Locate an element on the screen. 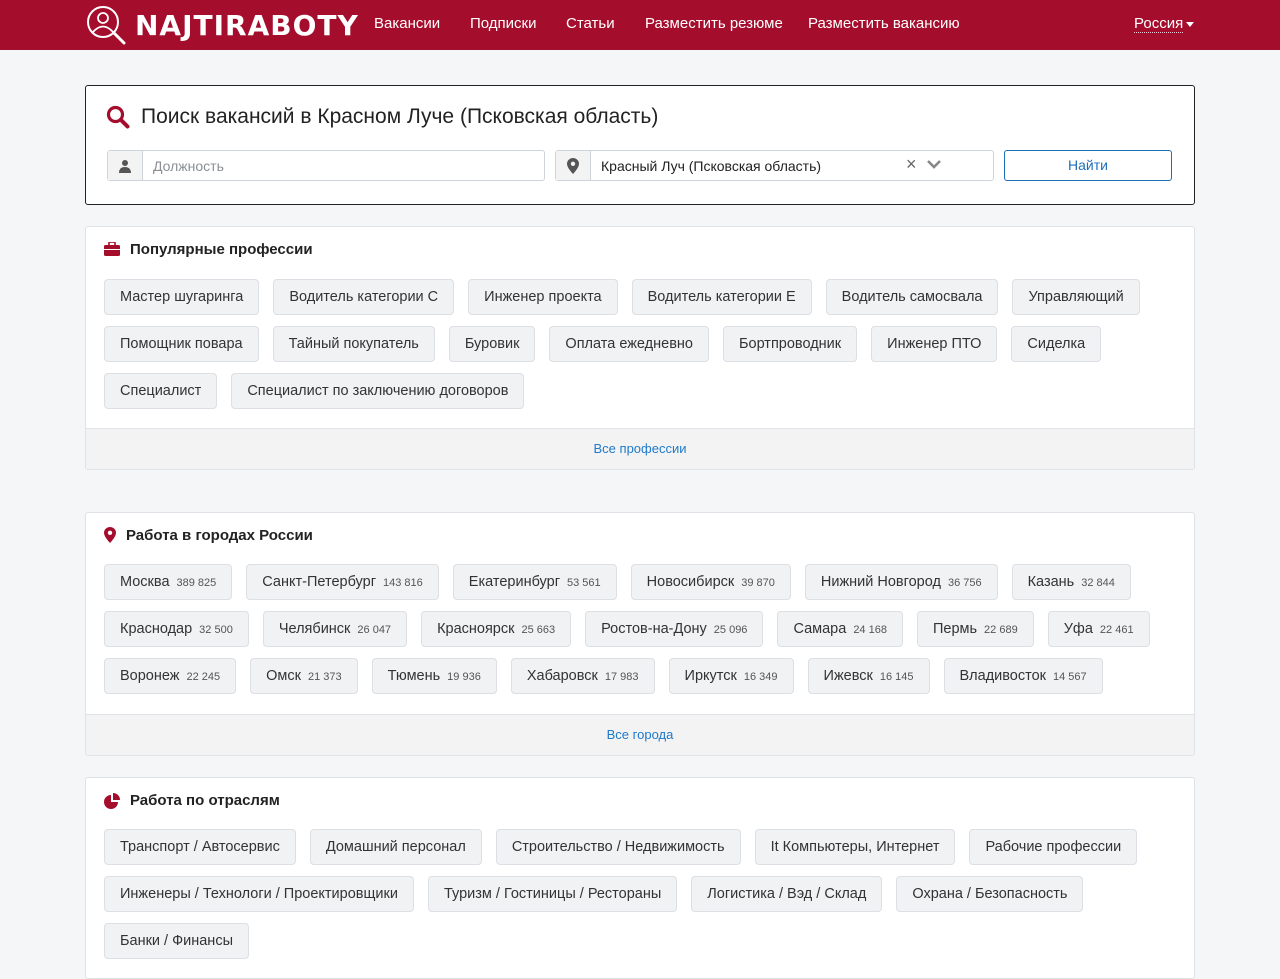  profession-chip: Инженер проекта is located at coordinates (543, 297).